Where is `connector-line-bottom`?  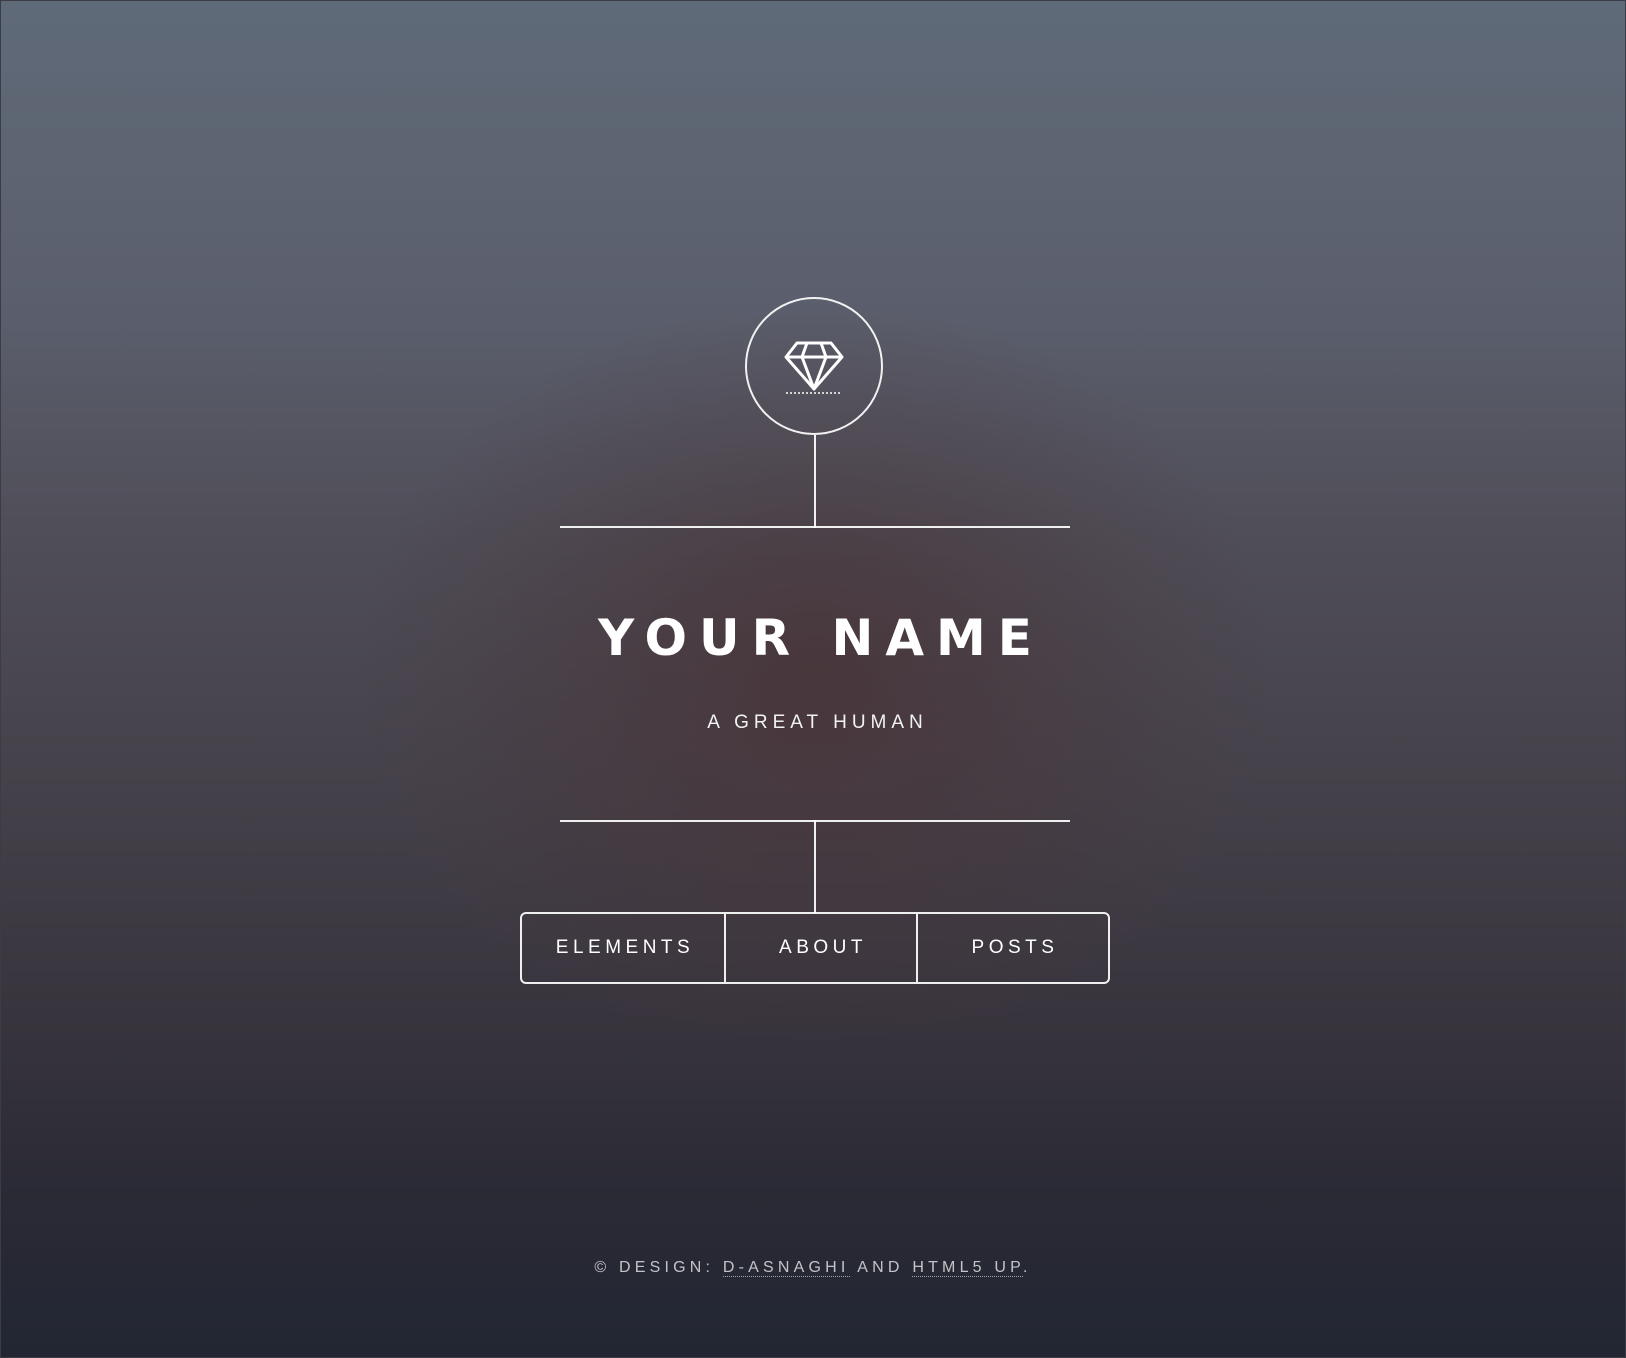
connector-line-bottom is located at coordinates (815, 866).